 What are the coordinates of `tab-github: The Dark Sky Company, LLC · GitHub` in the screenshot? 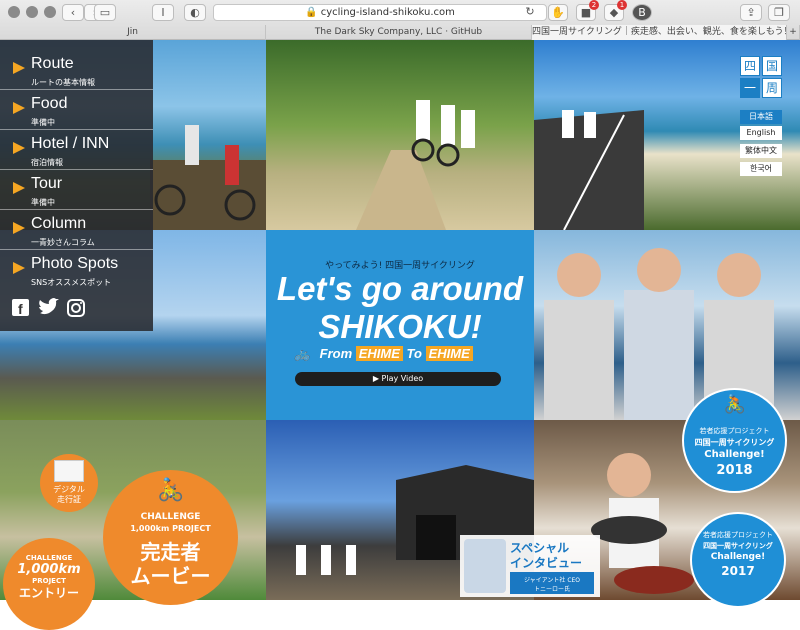 It's located at (399, 32).